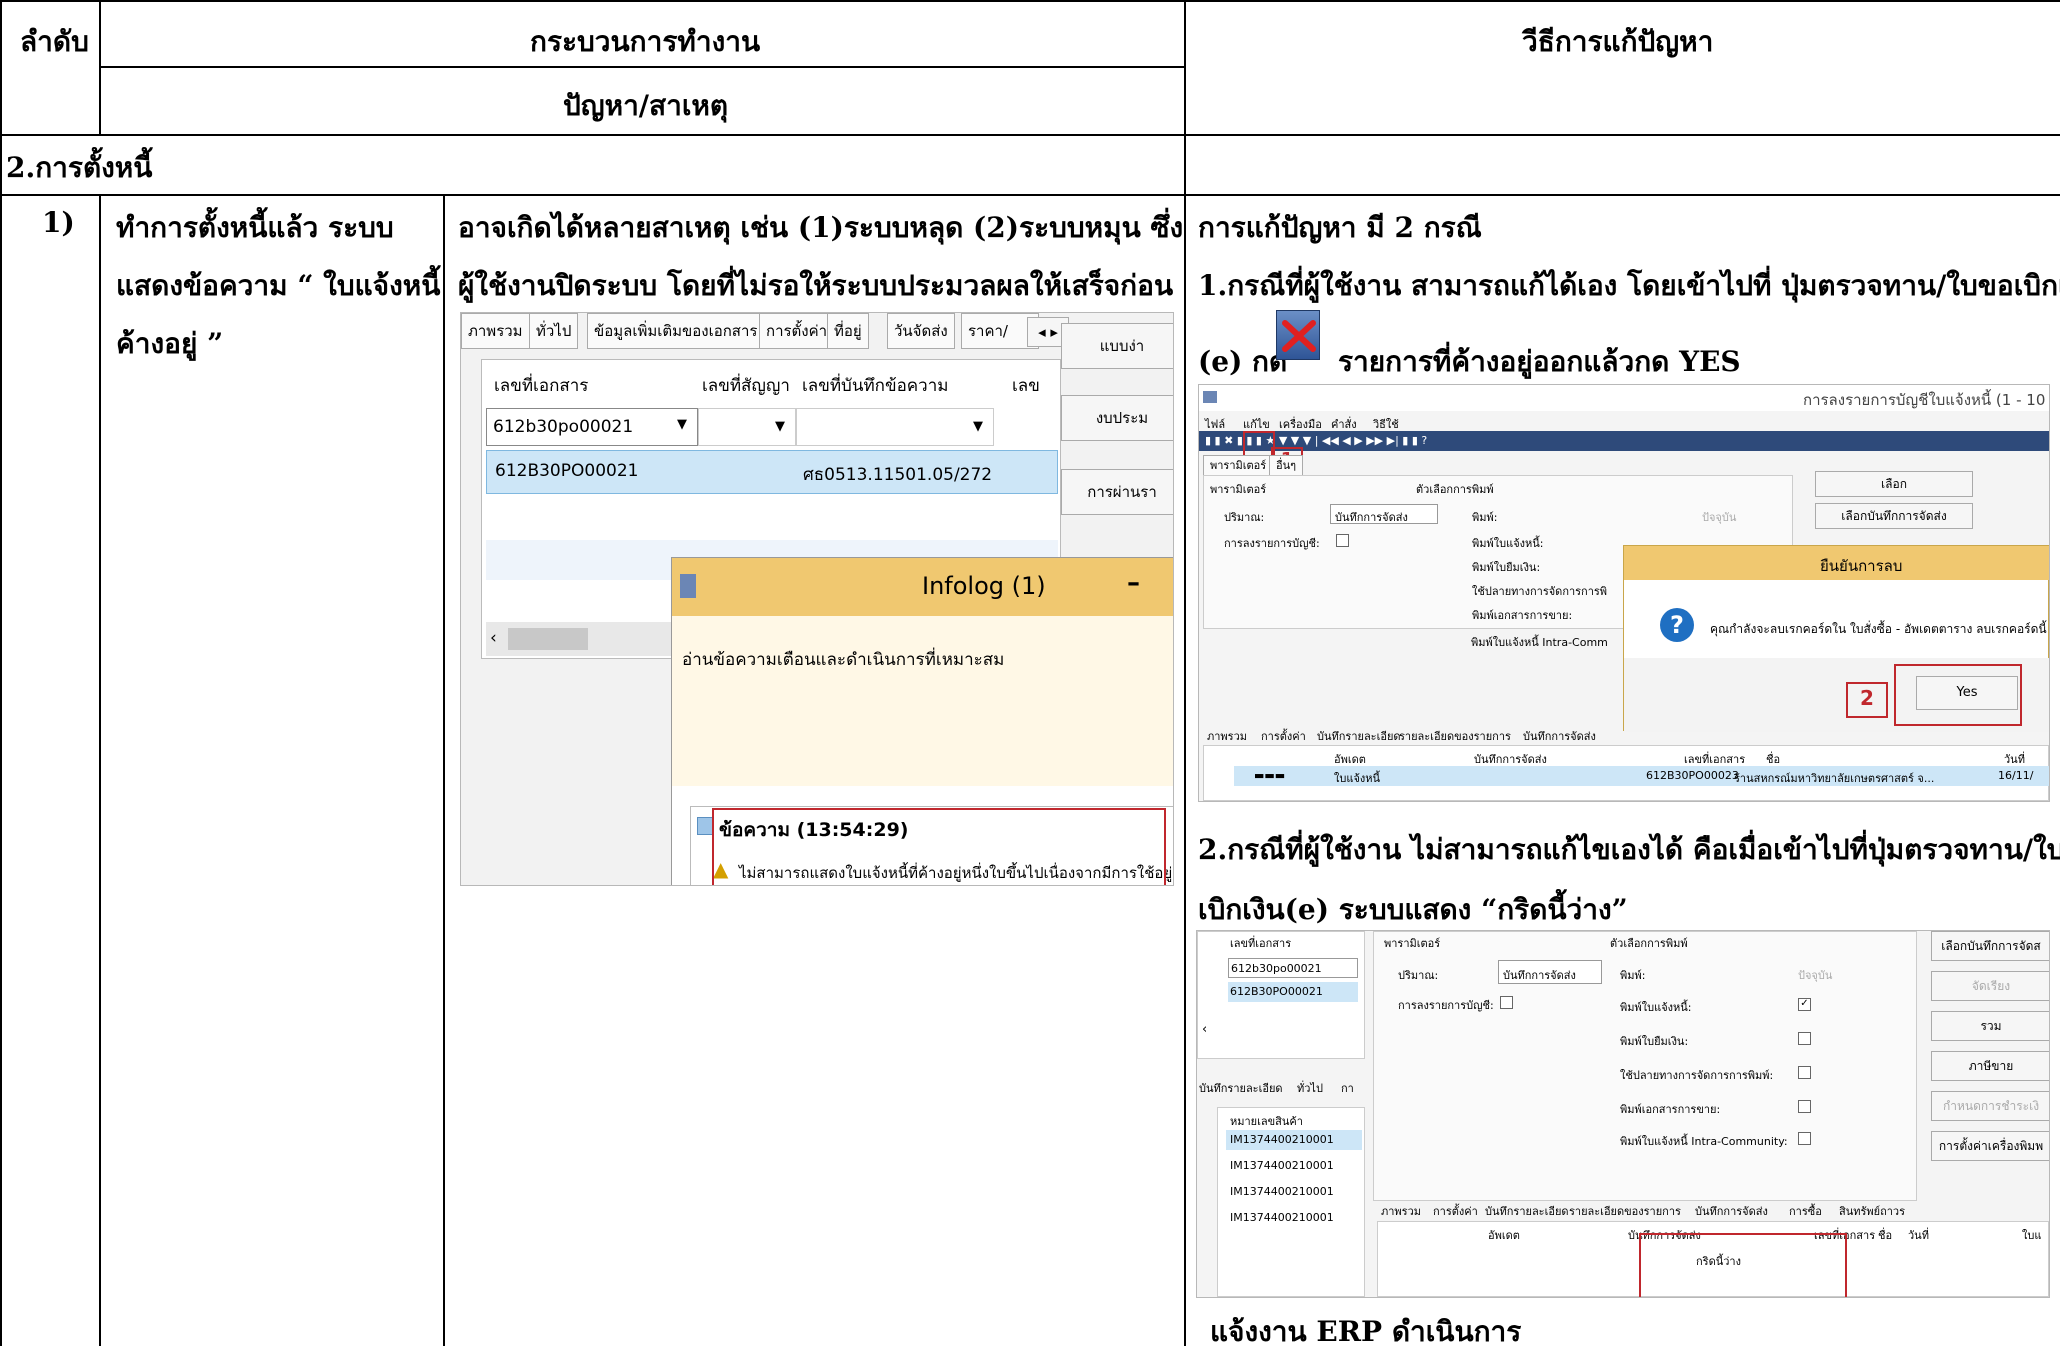 This screenshot has height=1354, width=2060. Describe the element at coordinates (1990, 986) in the screenshot. I see `s3-btn-sort: จัดเรียง` at that location.